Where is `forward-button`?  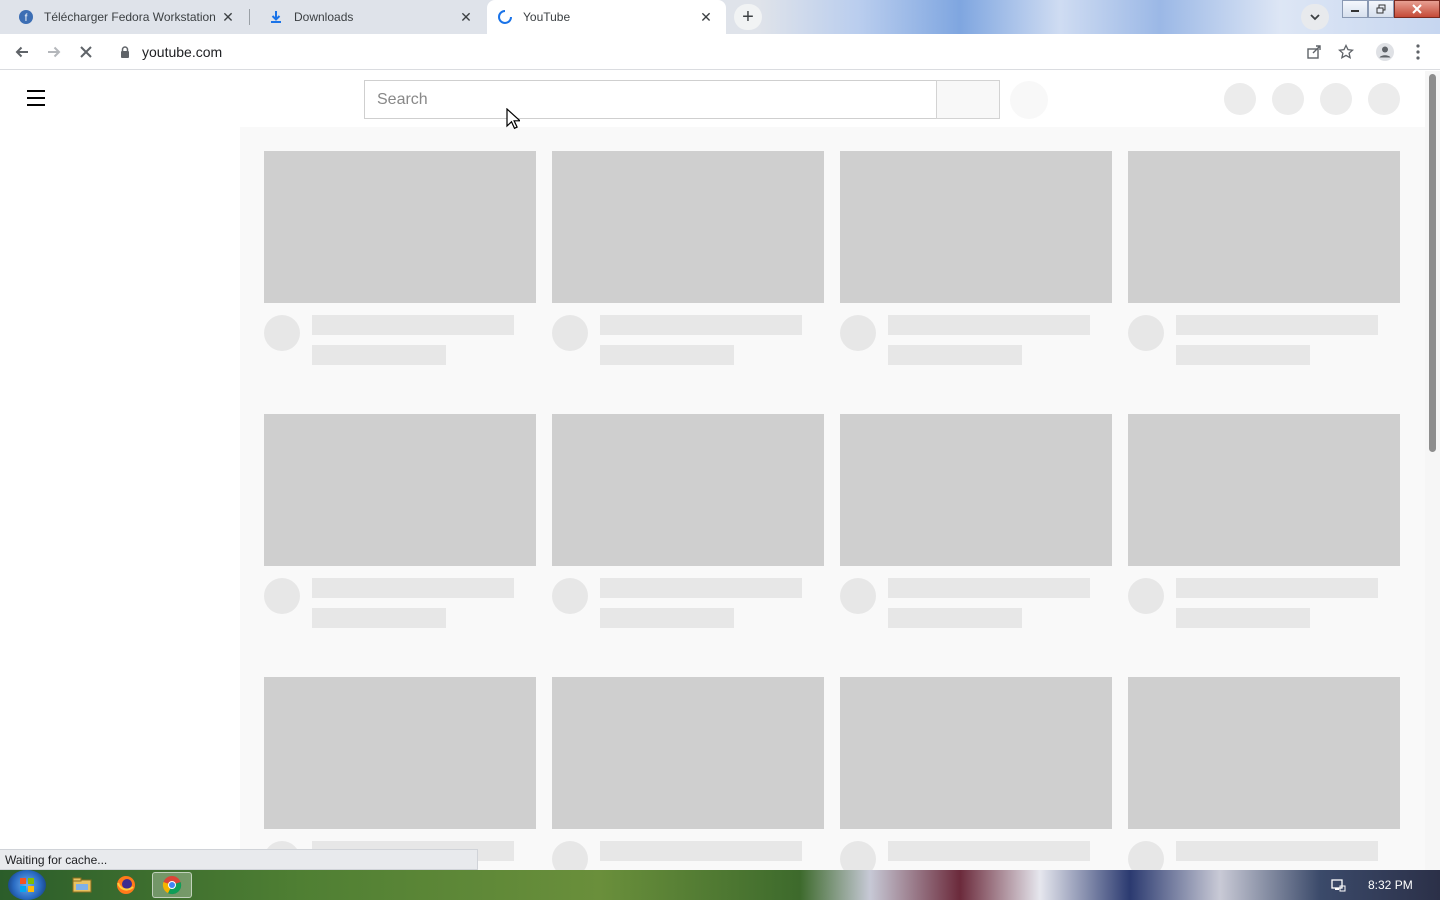
forward-button is located at coordinates (54, 52).